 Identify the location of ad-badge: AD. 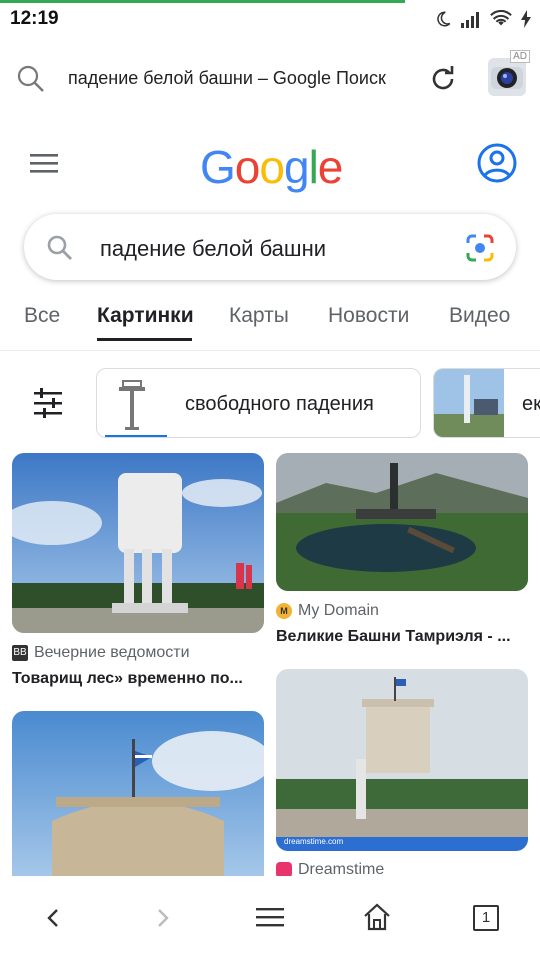
(520, 56).